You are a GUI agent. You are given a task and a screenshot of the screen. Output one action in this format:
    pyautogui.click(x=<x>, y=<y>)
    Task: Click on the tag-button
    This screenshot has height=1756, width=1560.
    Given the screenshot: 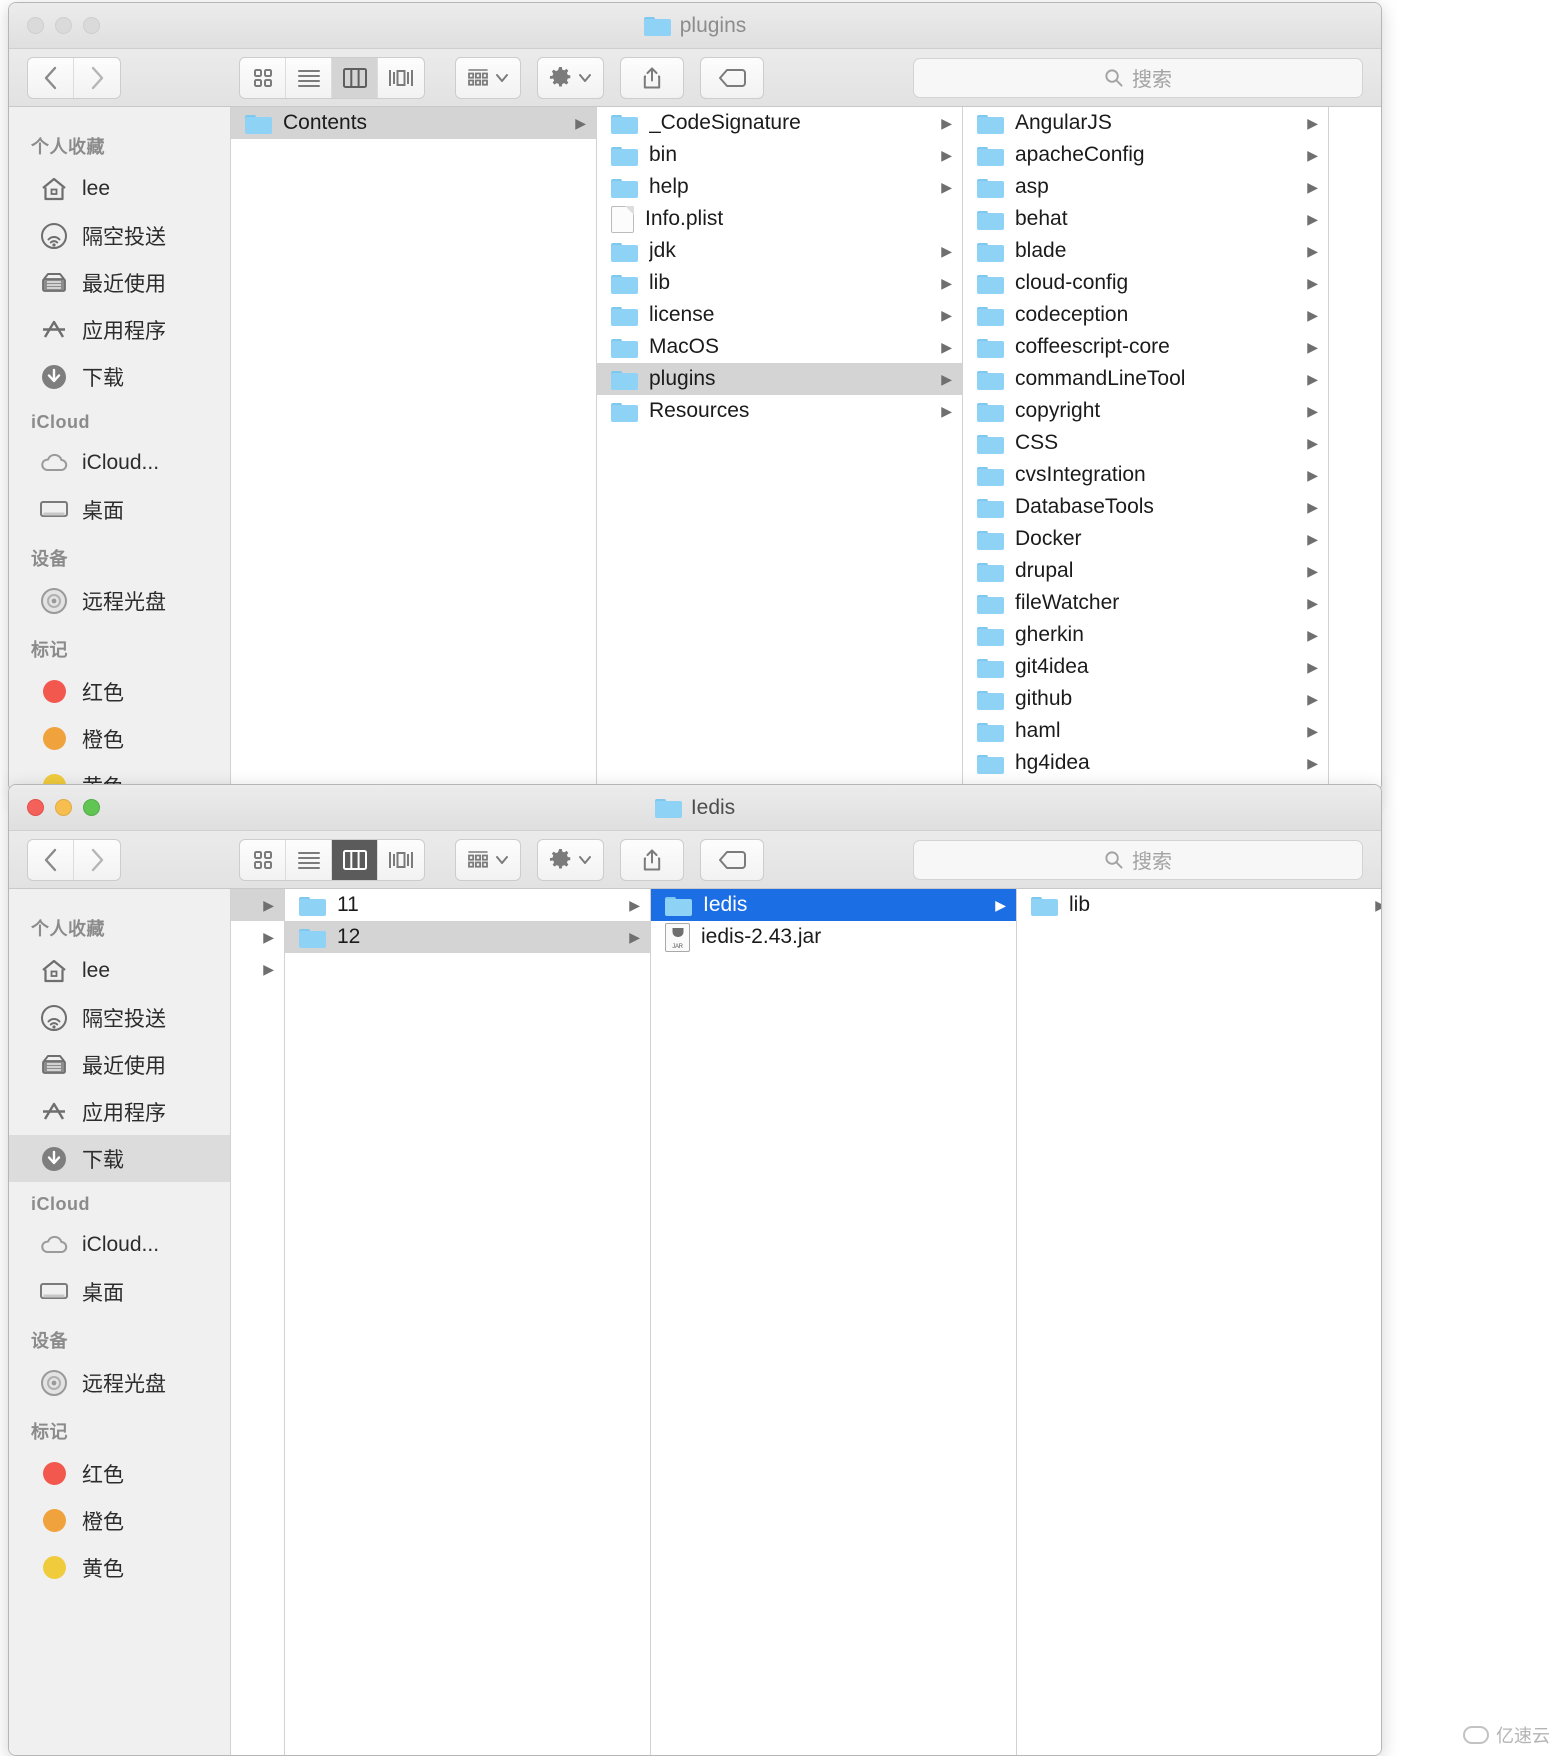 What is the action you would take?
    pyautogui.click(x=732, y=77)
    